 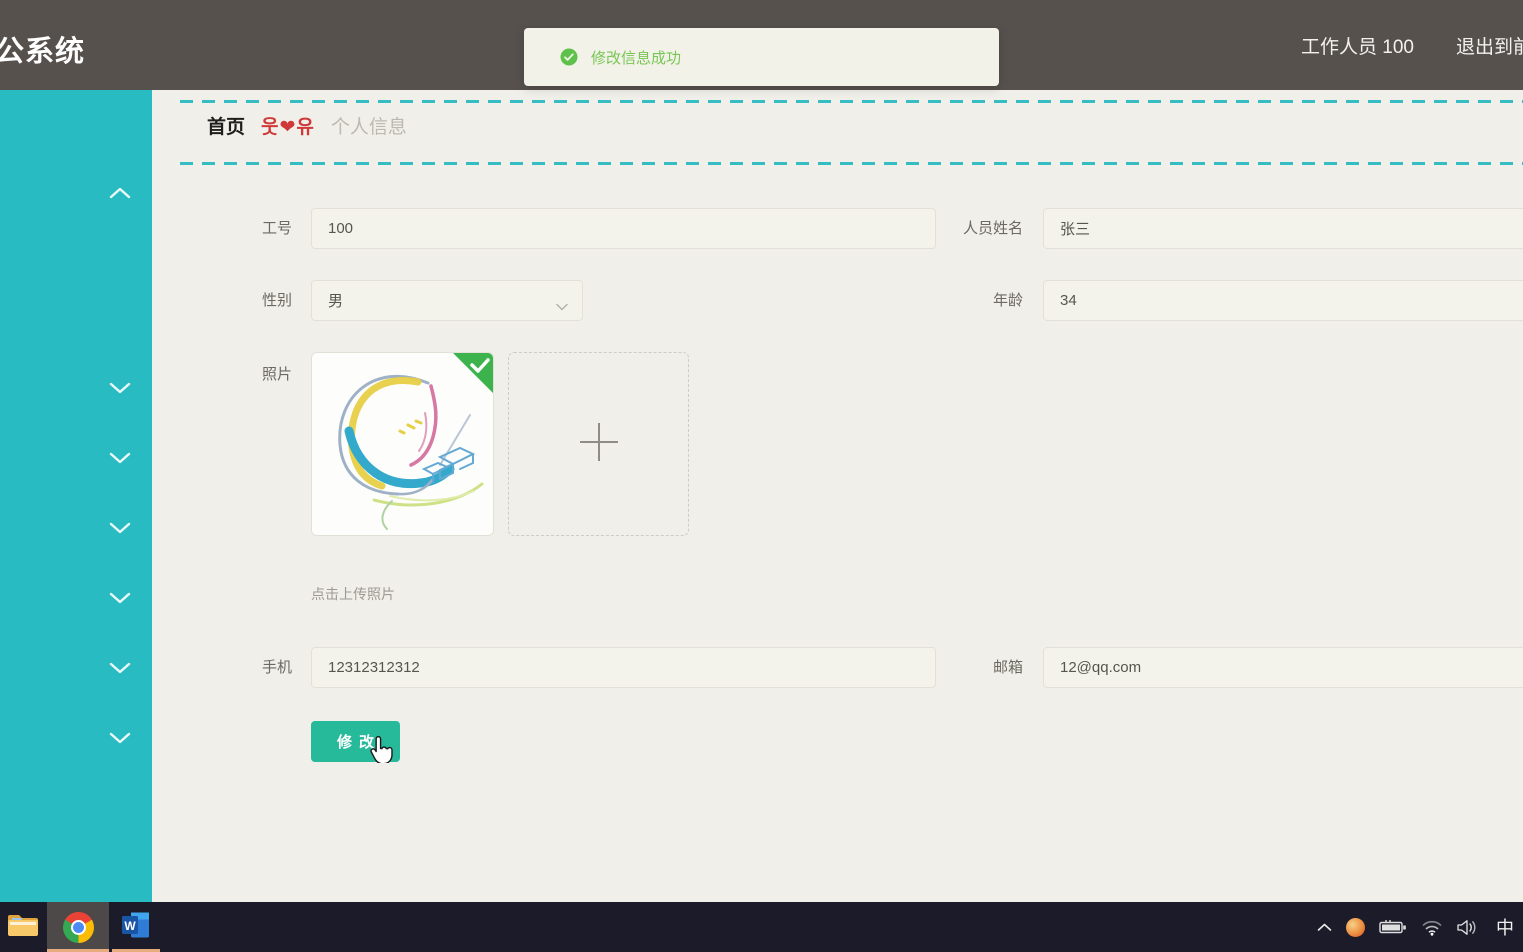 I want to click on wifi-icon, so click(x=1432, y=927).